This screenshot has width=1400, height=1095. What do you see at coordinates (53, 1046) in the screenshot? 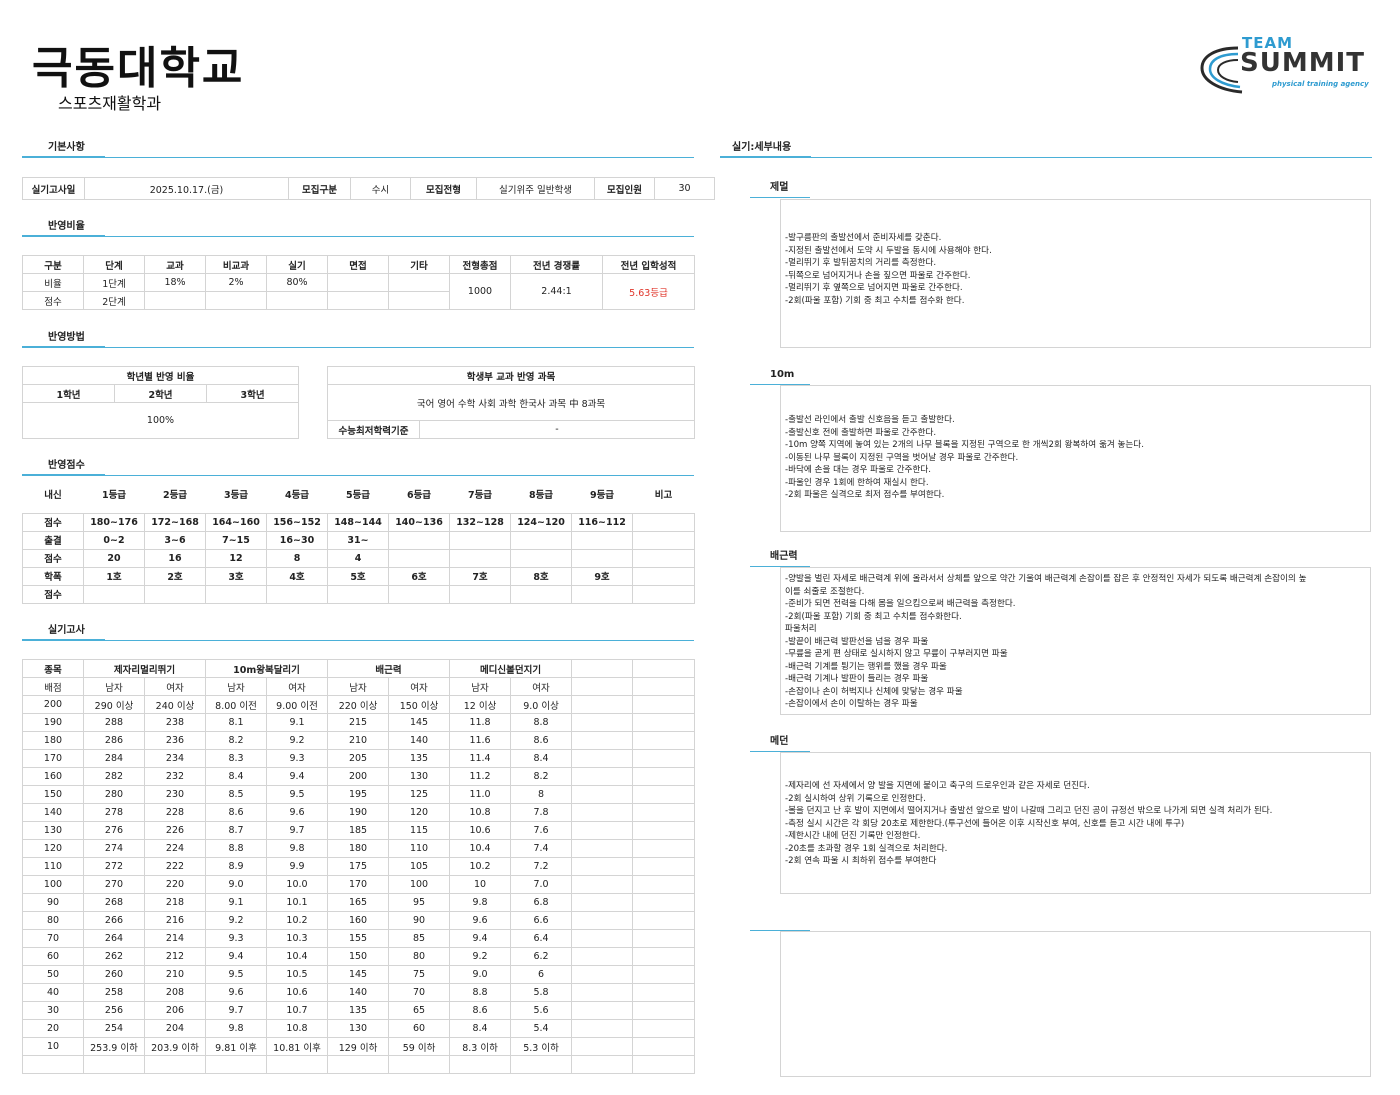
I see `exam-score: 10` at bounding box center [53, 1046].